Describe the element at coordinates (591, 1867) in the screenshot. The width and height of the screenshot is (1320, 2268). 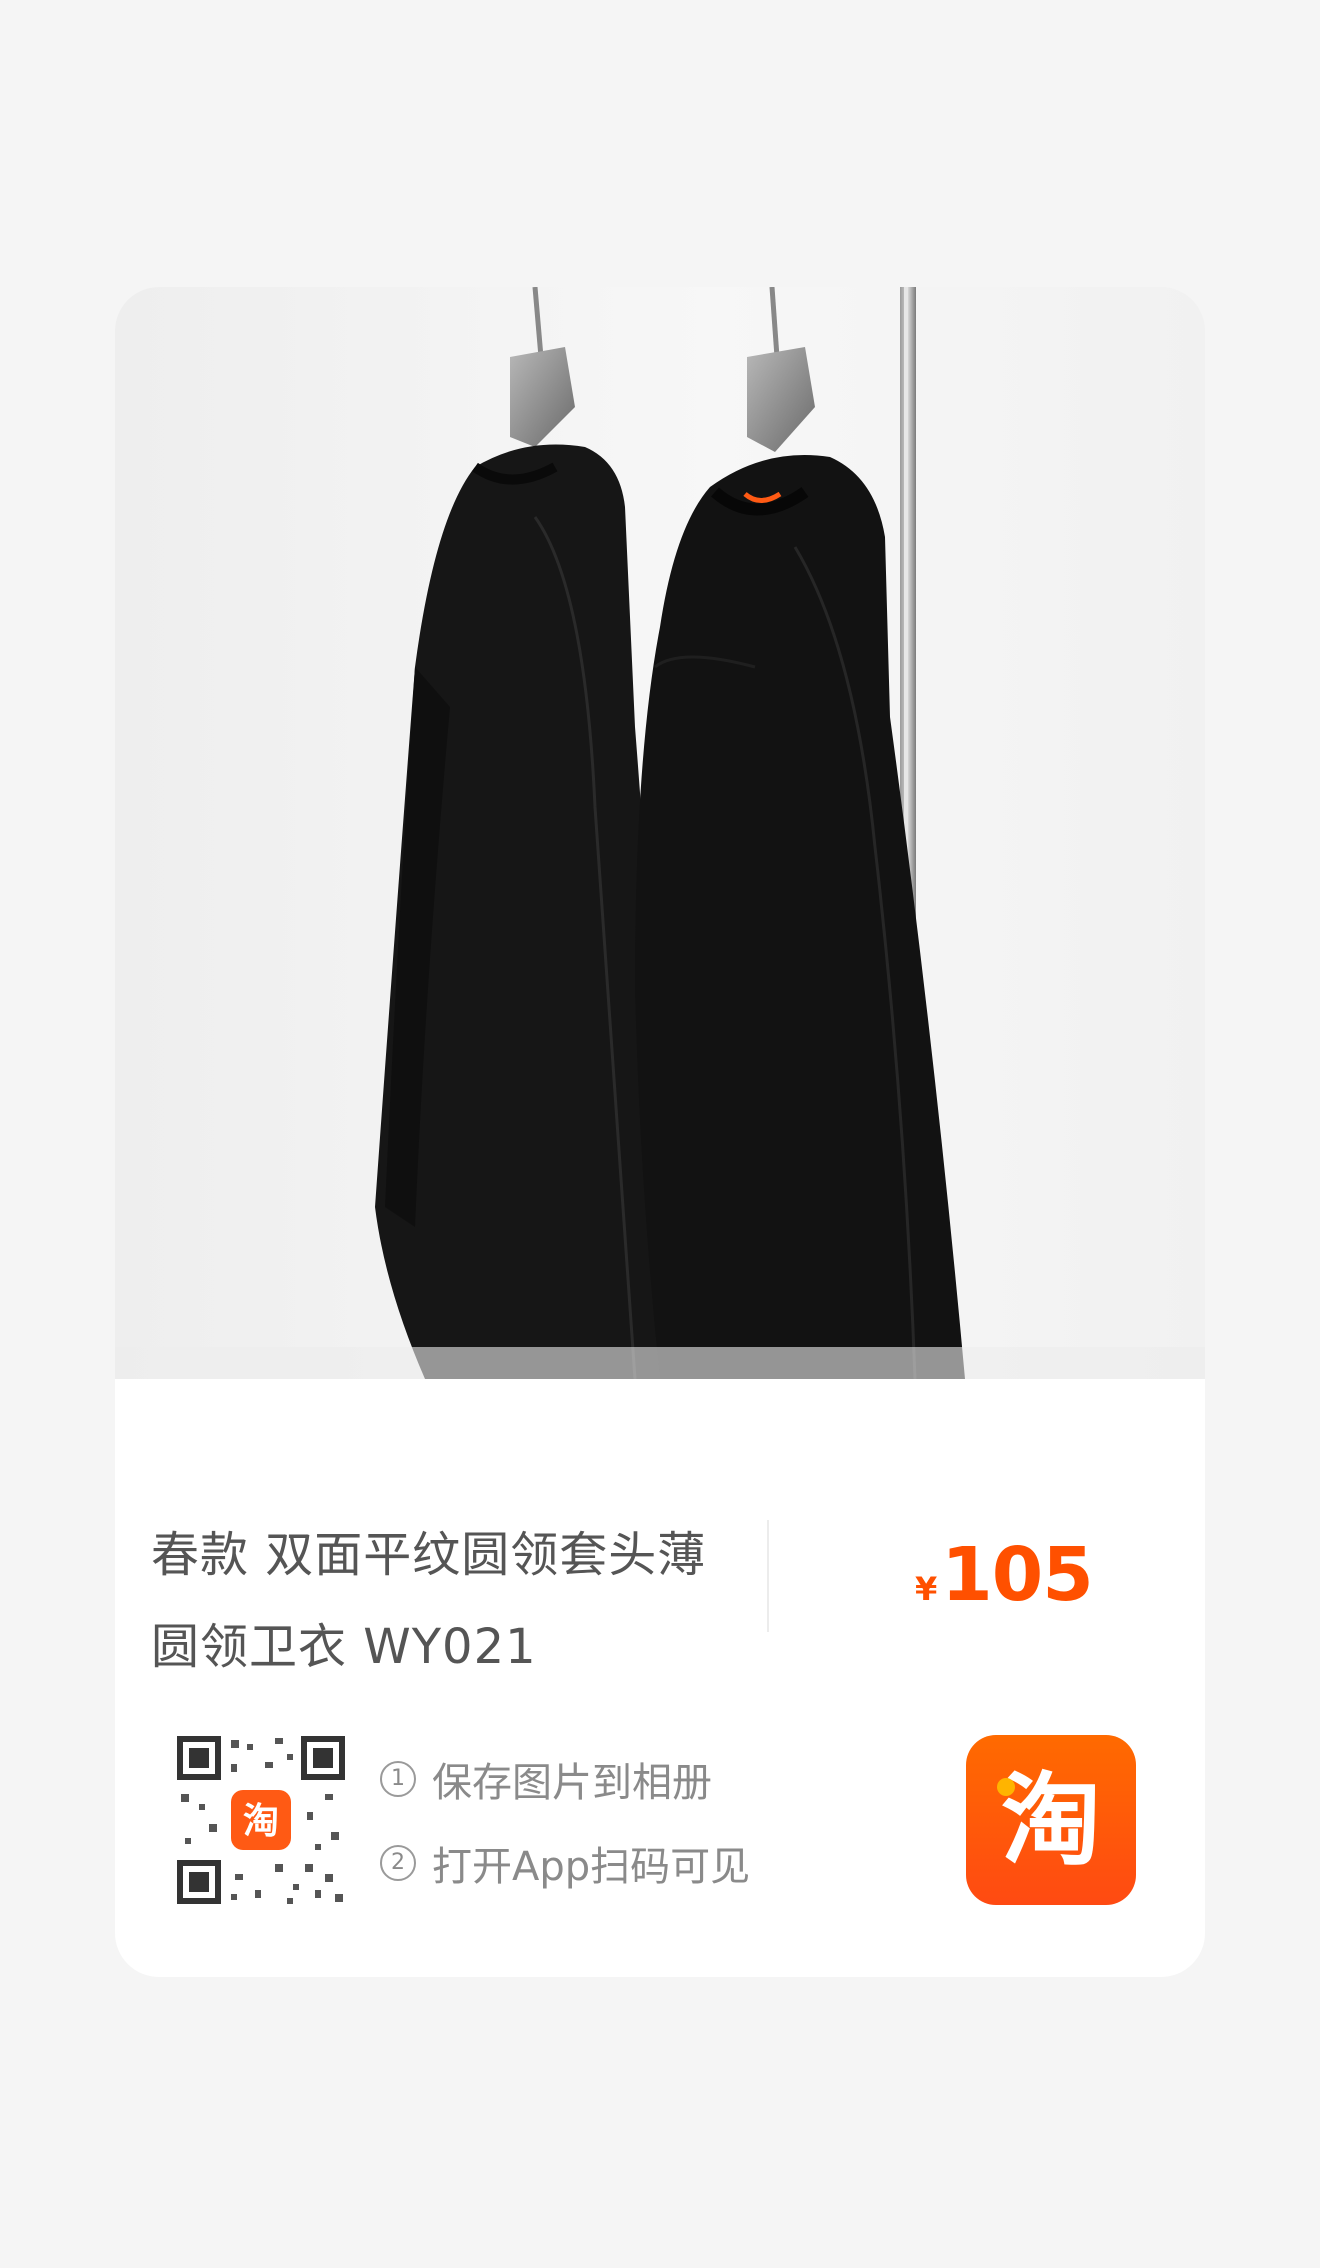
I see `step-text: 打开App扫码可见` at that location.